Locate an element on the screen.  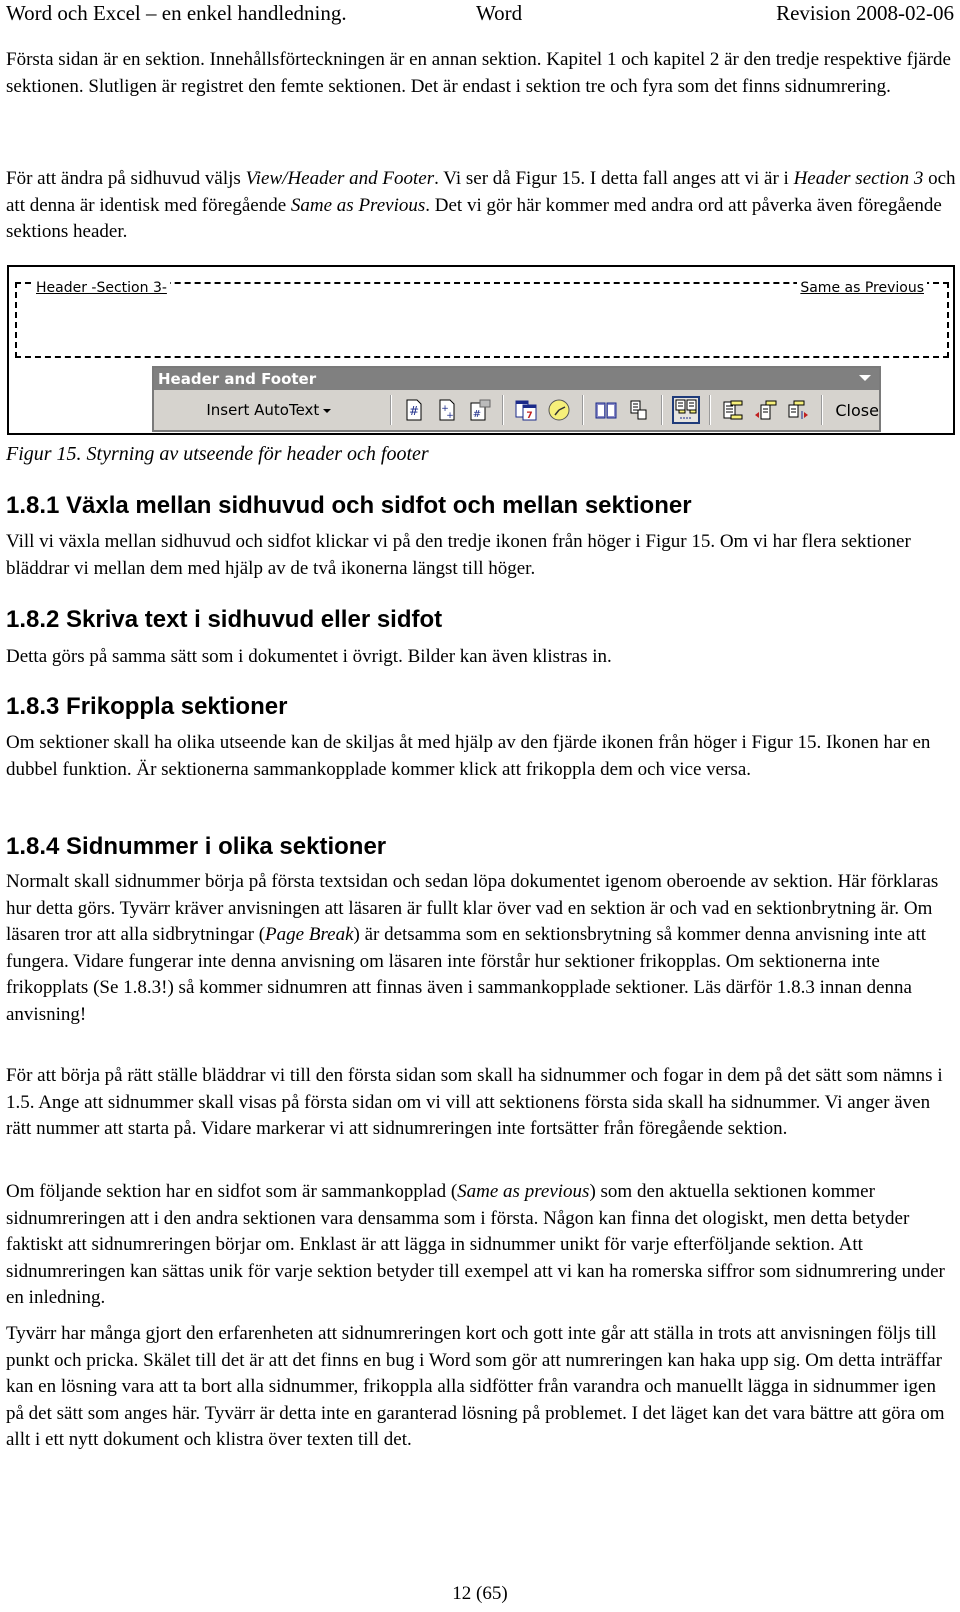
page-setup-icon is located at coordinates (606, 410).